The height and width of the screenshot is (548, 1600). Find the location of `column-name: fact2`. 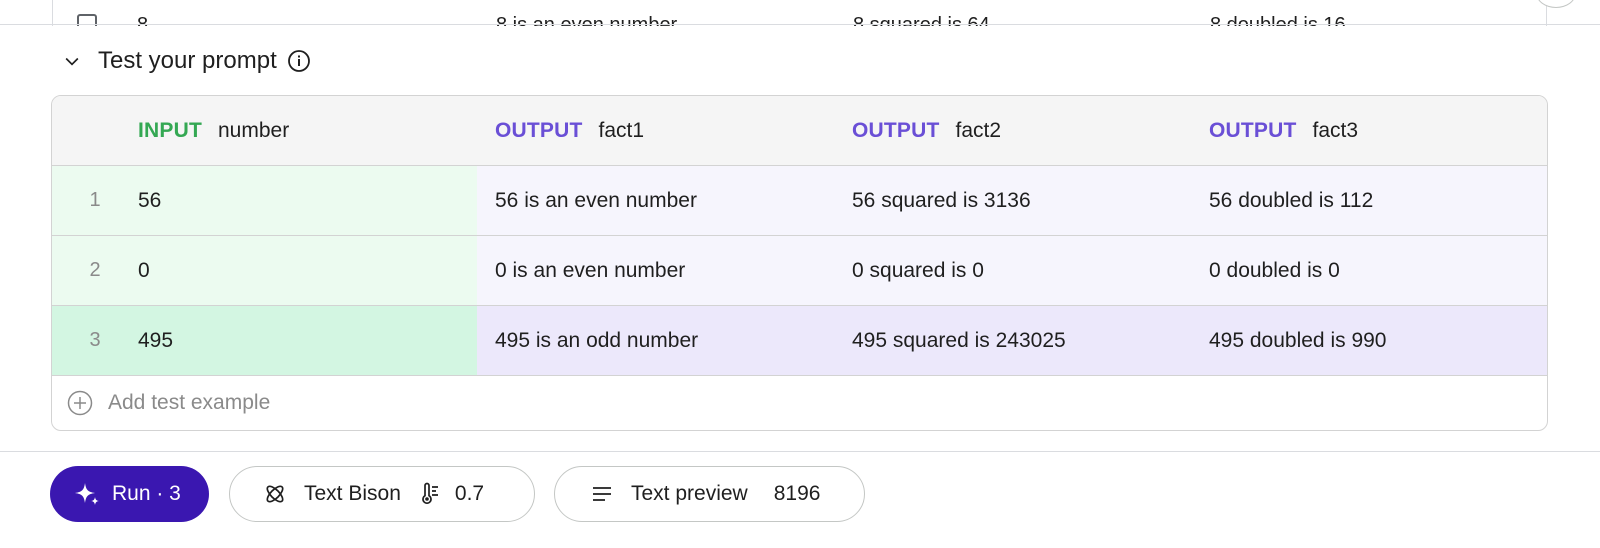

column-name: fact2 is located at coordinates (978, 130).